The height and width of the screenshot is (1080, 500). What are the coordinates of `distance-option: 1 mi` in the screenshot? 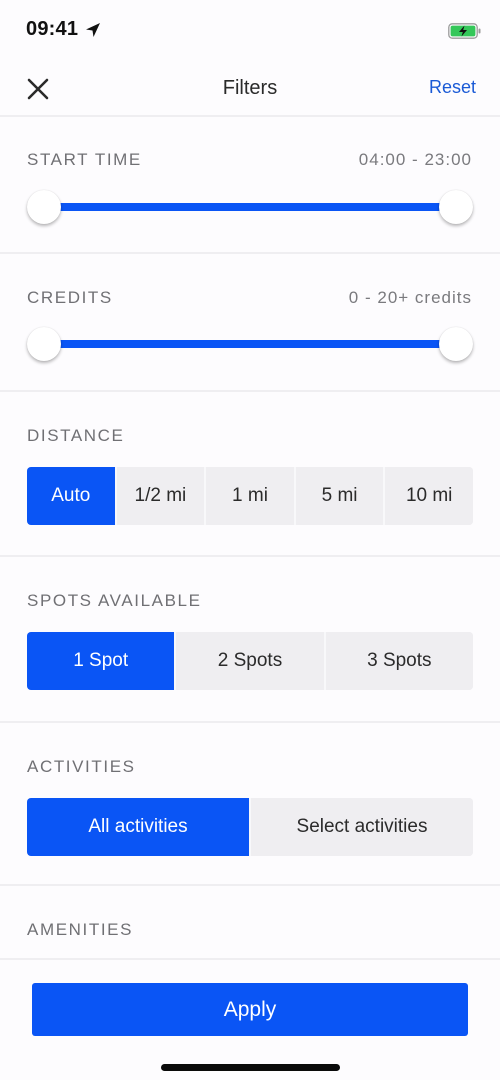 It's located at (249, 496).